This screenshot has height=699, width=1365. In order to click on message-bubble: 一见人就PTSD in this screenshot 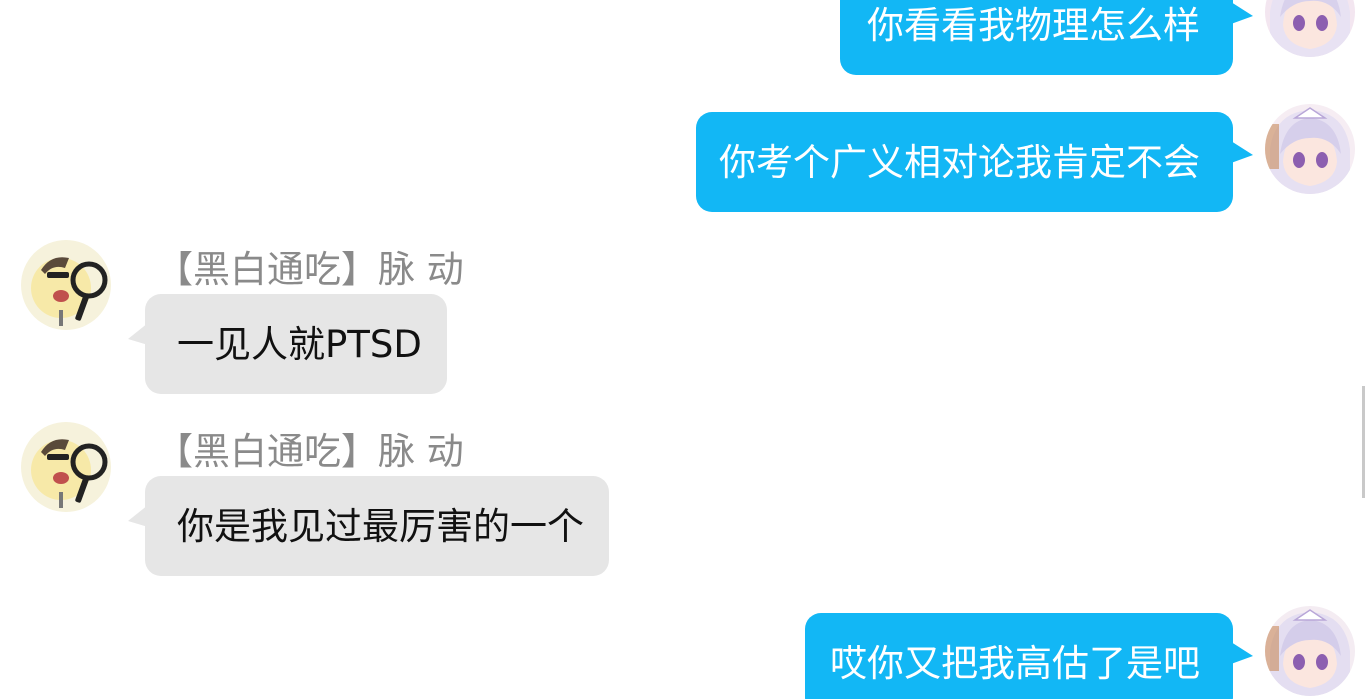, I will do `click(296, 344)`.